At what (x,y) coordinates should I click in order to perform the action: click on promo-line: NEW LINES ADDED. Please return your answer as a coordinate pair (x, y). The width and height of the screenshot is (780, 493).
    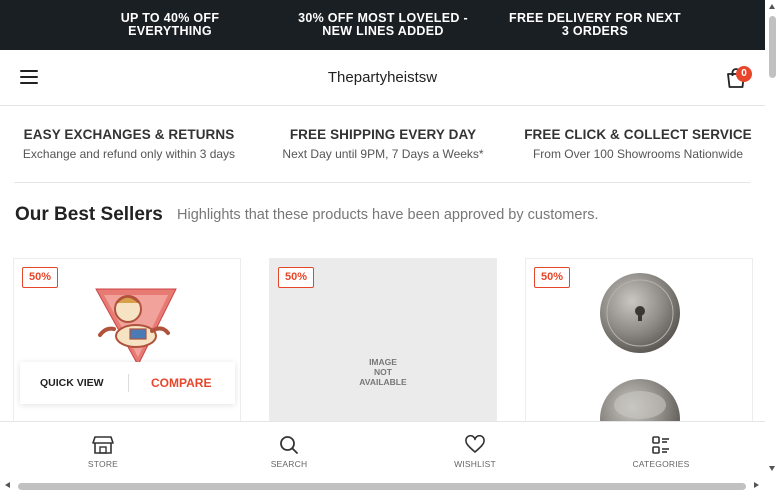
    Looking at the image, I should click on (383, 31).